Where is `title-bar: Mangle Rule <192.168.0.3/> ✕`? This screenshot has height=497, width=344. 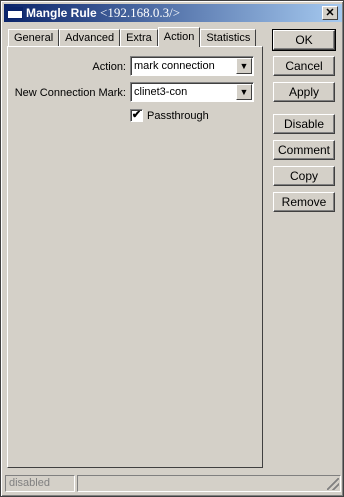 title-bar: Mangle Rule <192.168.0.3/> ✕ is located at coordinates (173, 13).